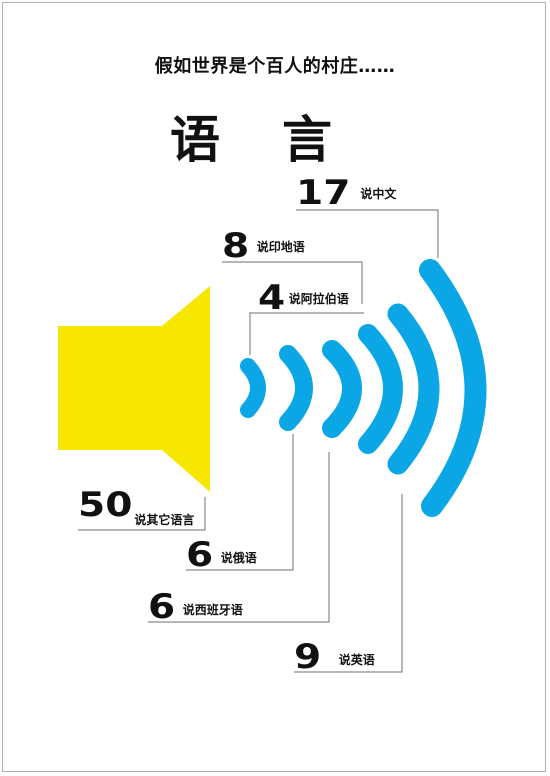  What do you see at coordinates (134, 389) in the screenshot?
I see `speaker-icon` at bounding box center [134, 389].